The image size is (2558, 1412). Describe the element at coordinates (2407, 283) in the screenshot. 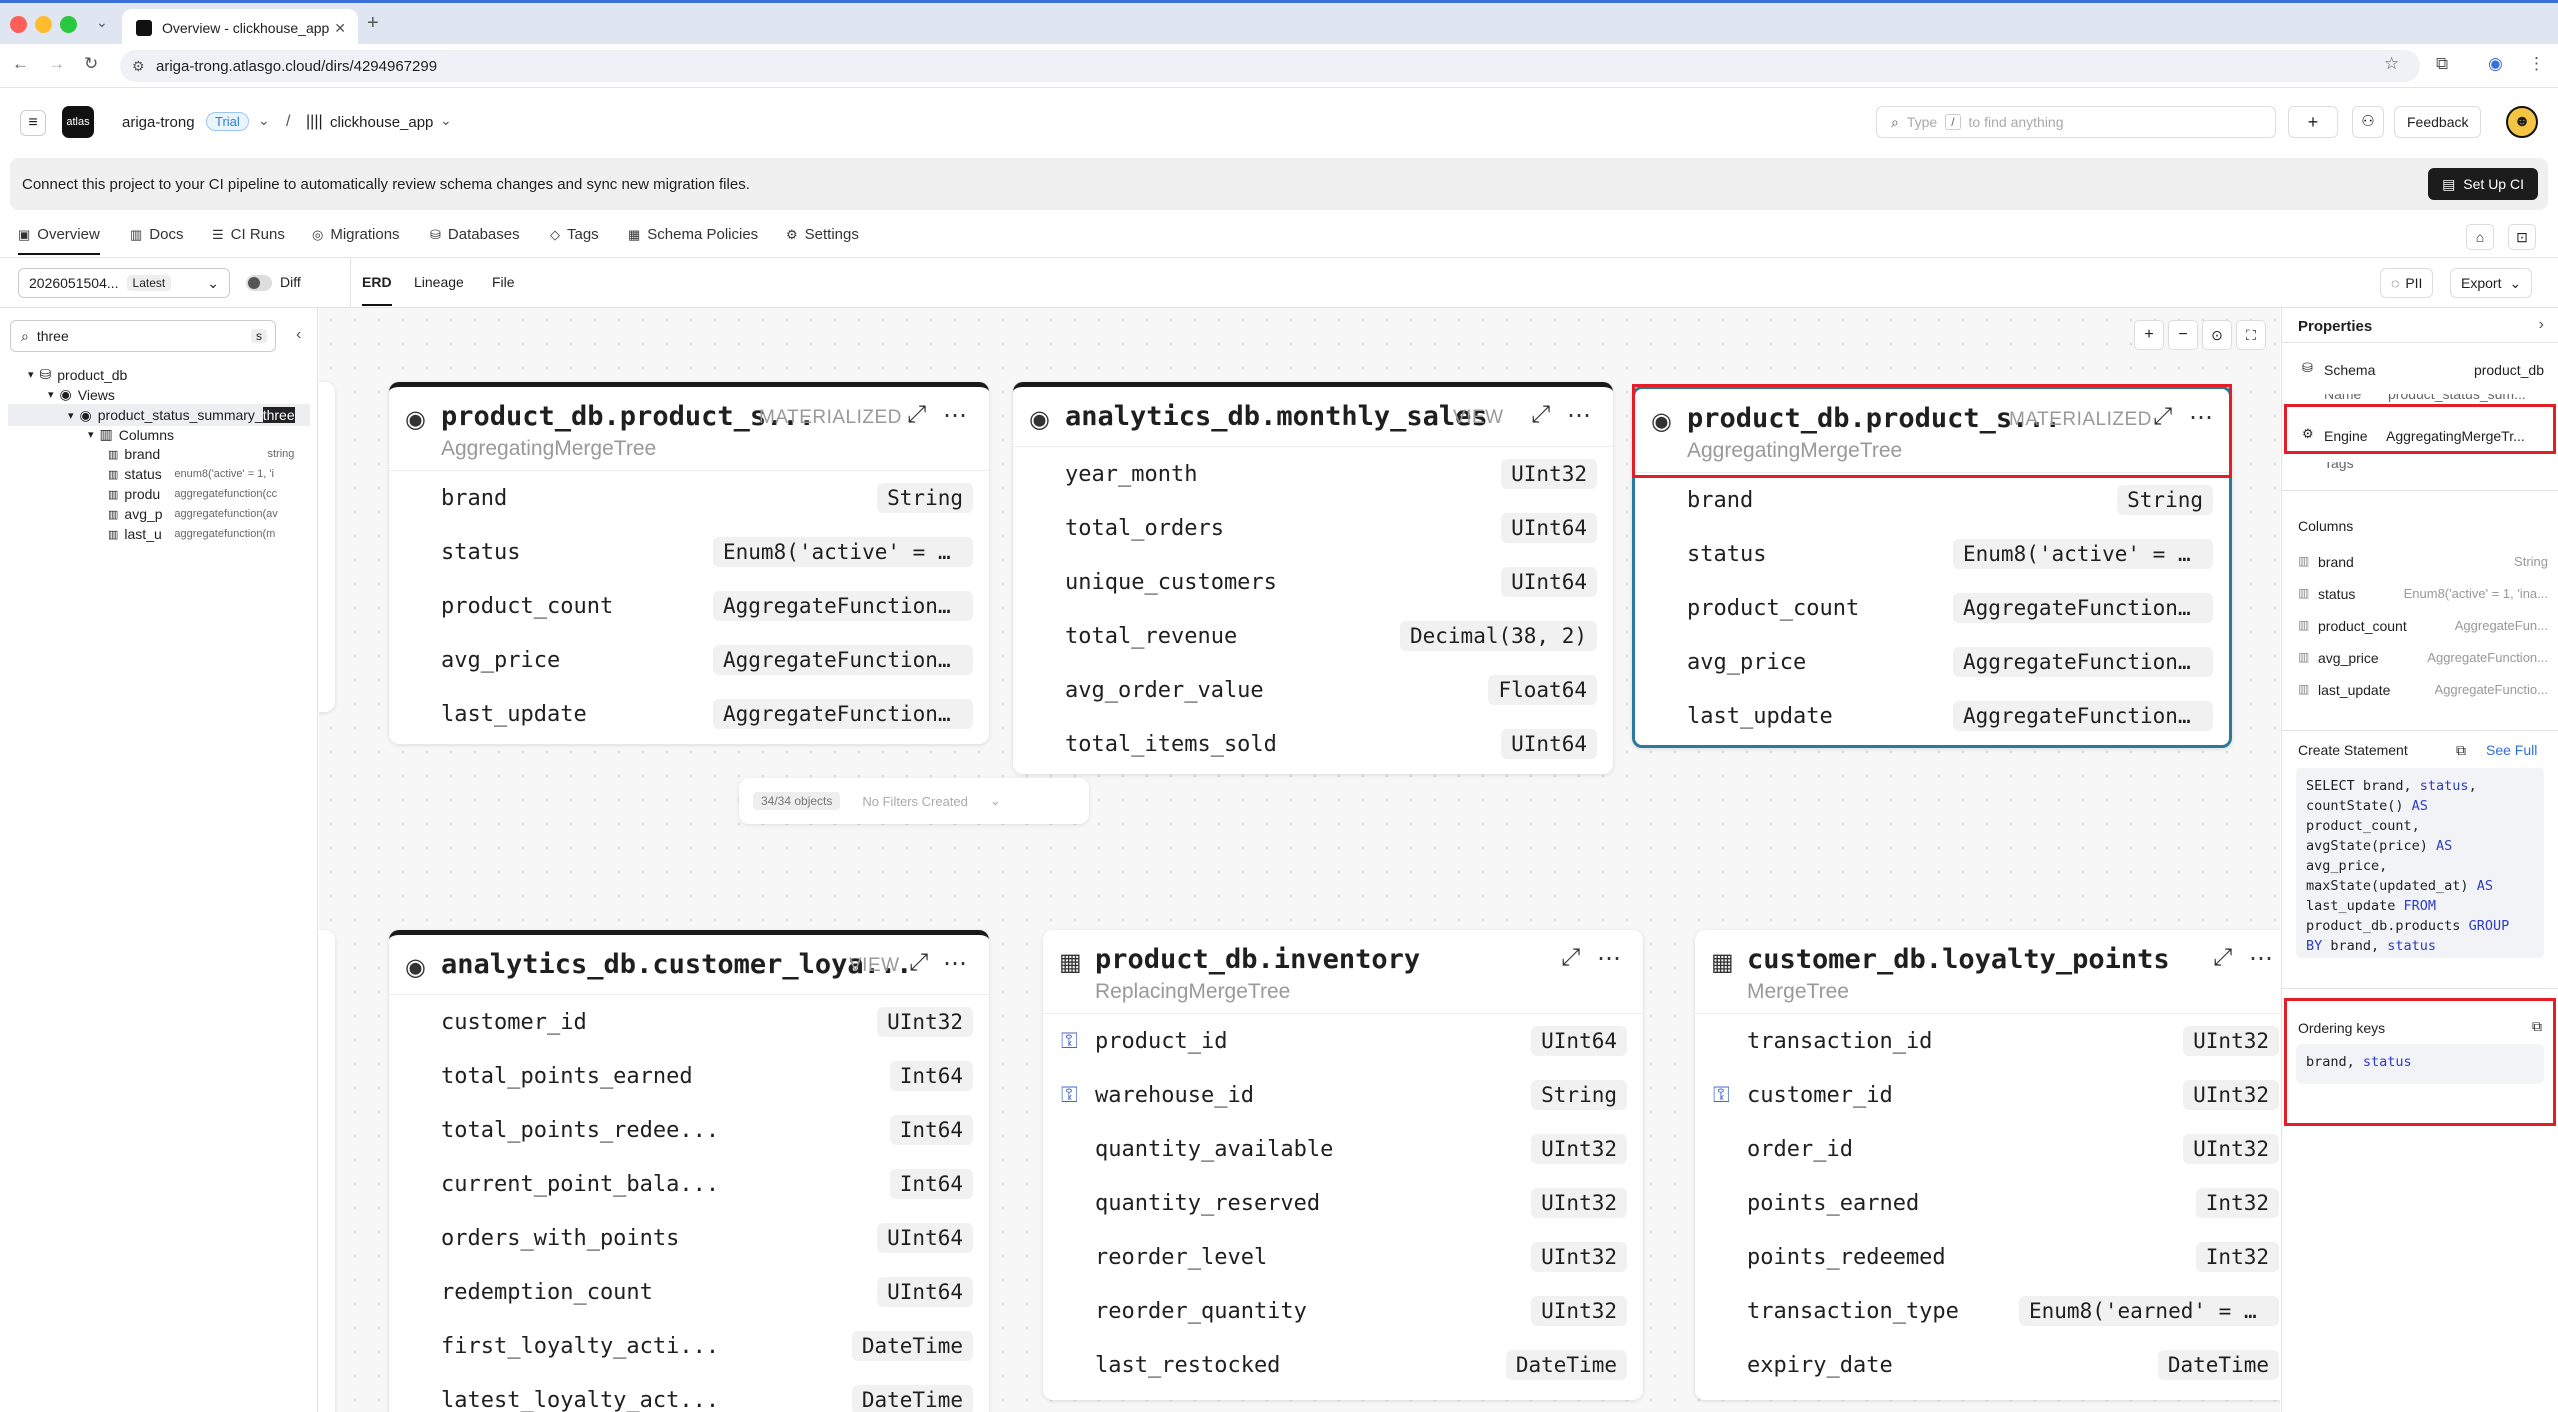

I see `pii-button: ◌ PII` at that location.